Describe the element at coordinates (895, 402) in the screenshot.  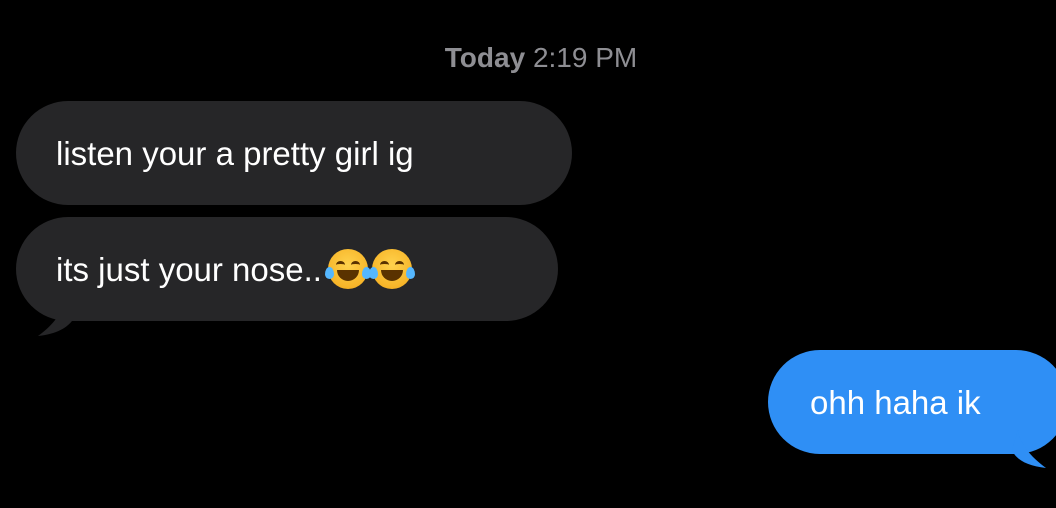
I see `message-text: ohh haha ik` at that location.